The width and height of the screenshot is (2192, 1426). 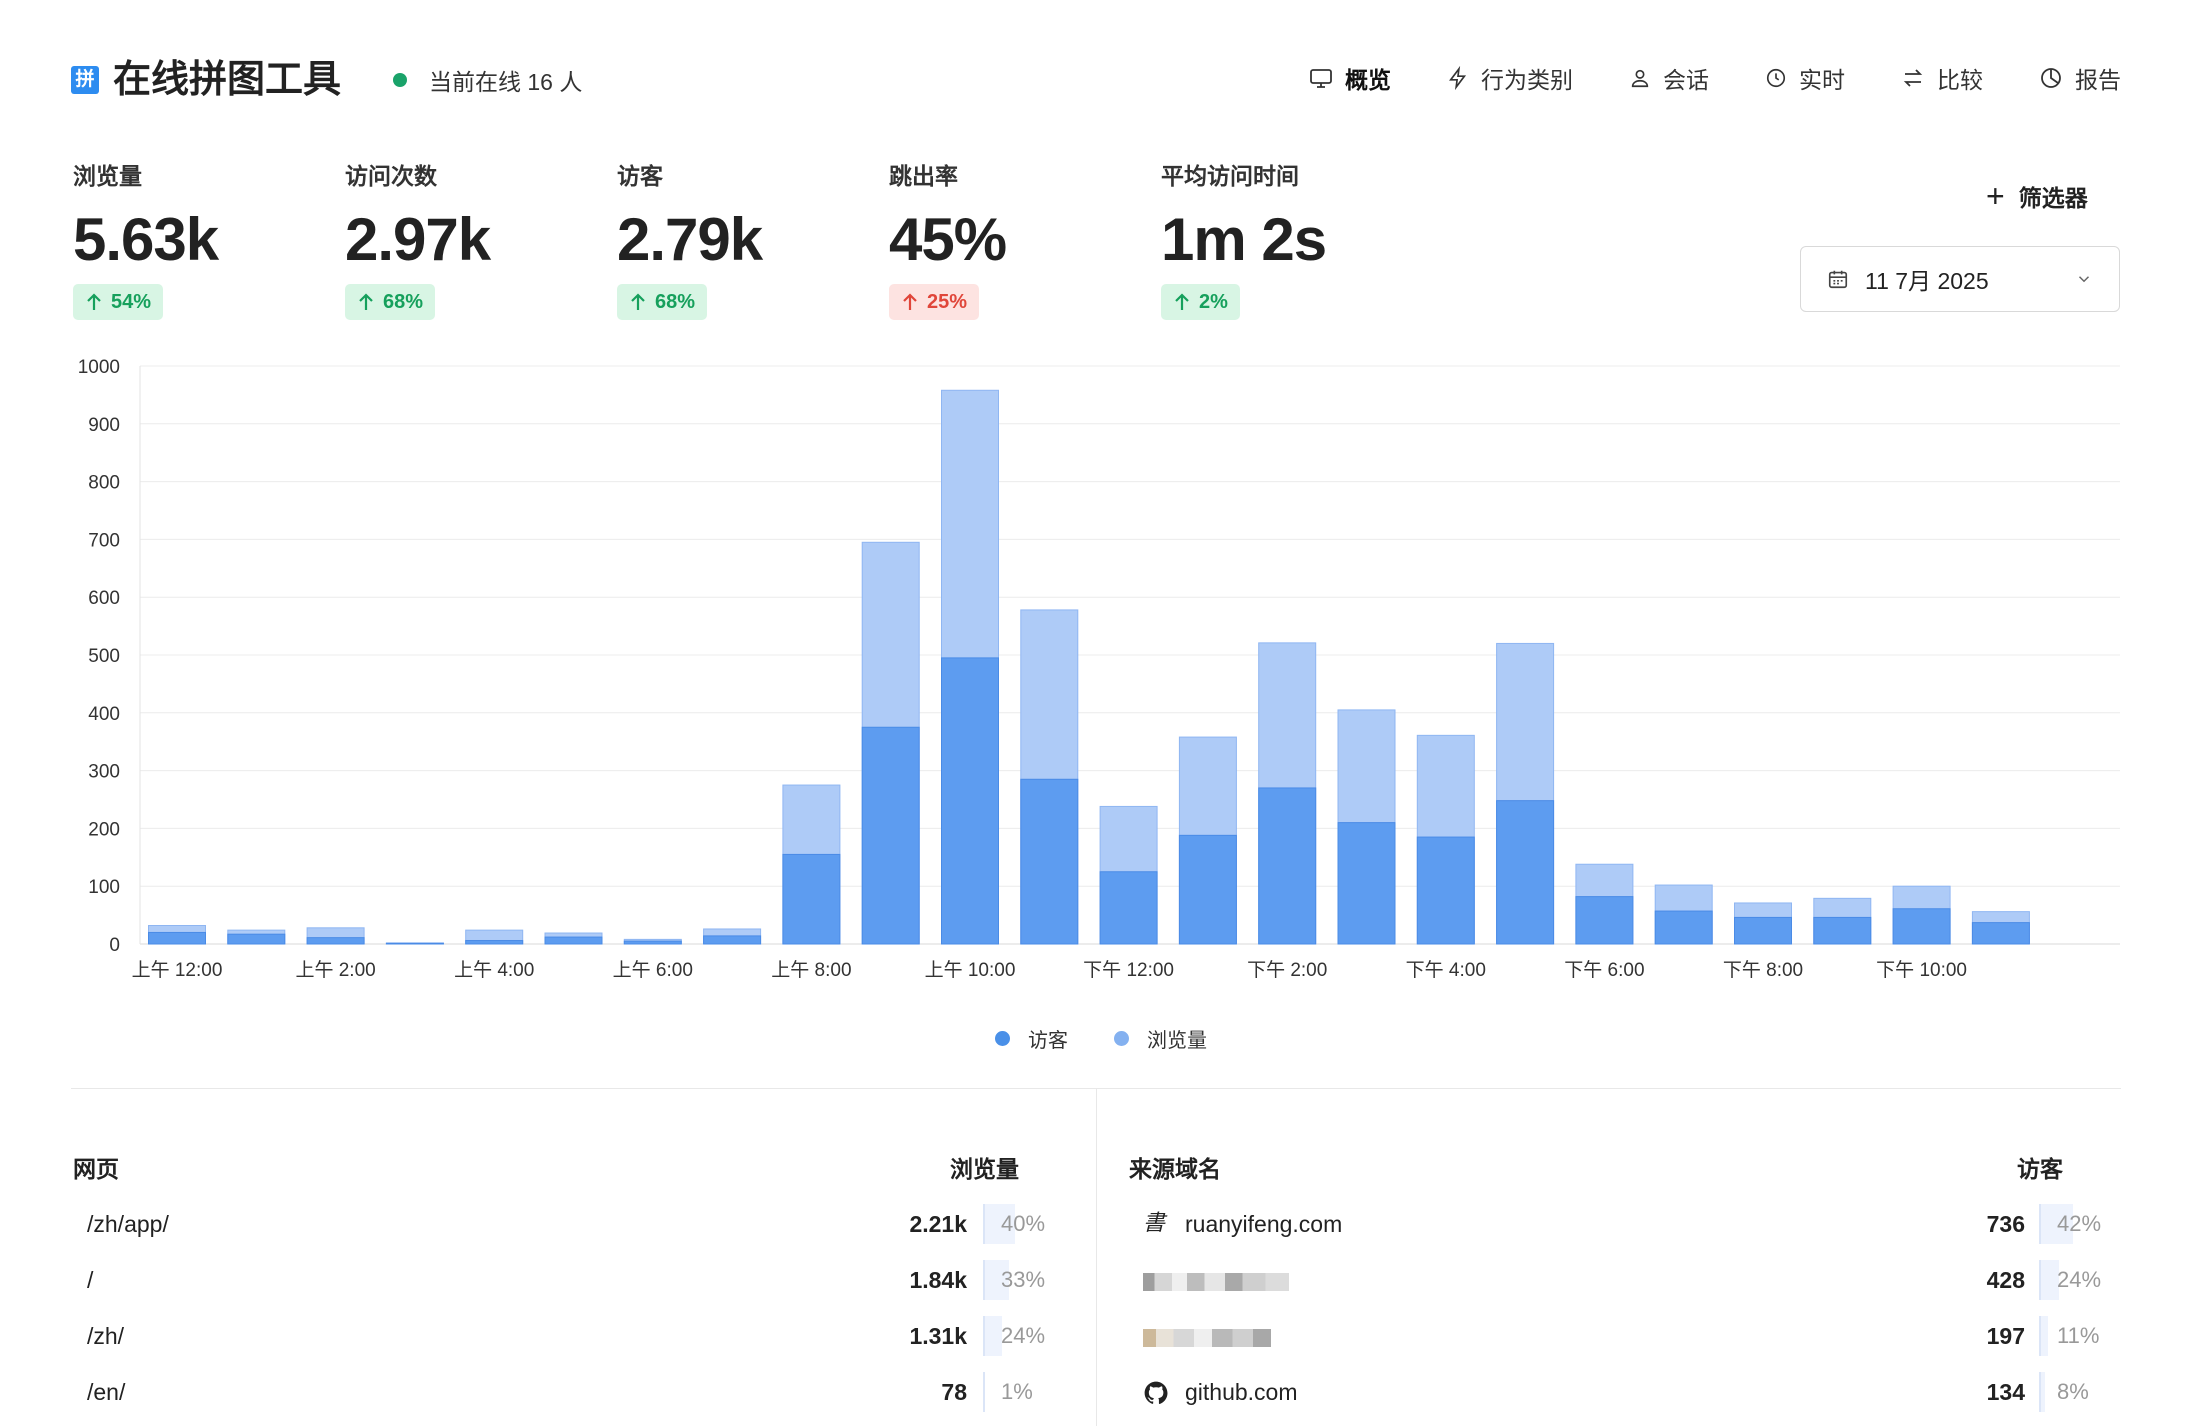 What do you see at coordinates (1017, 1391) in the screenshot?
I see `share-percent: 1%` at bounding box center [1017, 1391].